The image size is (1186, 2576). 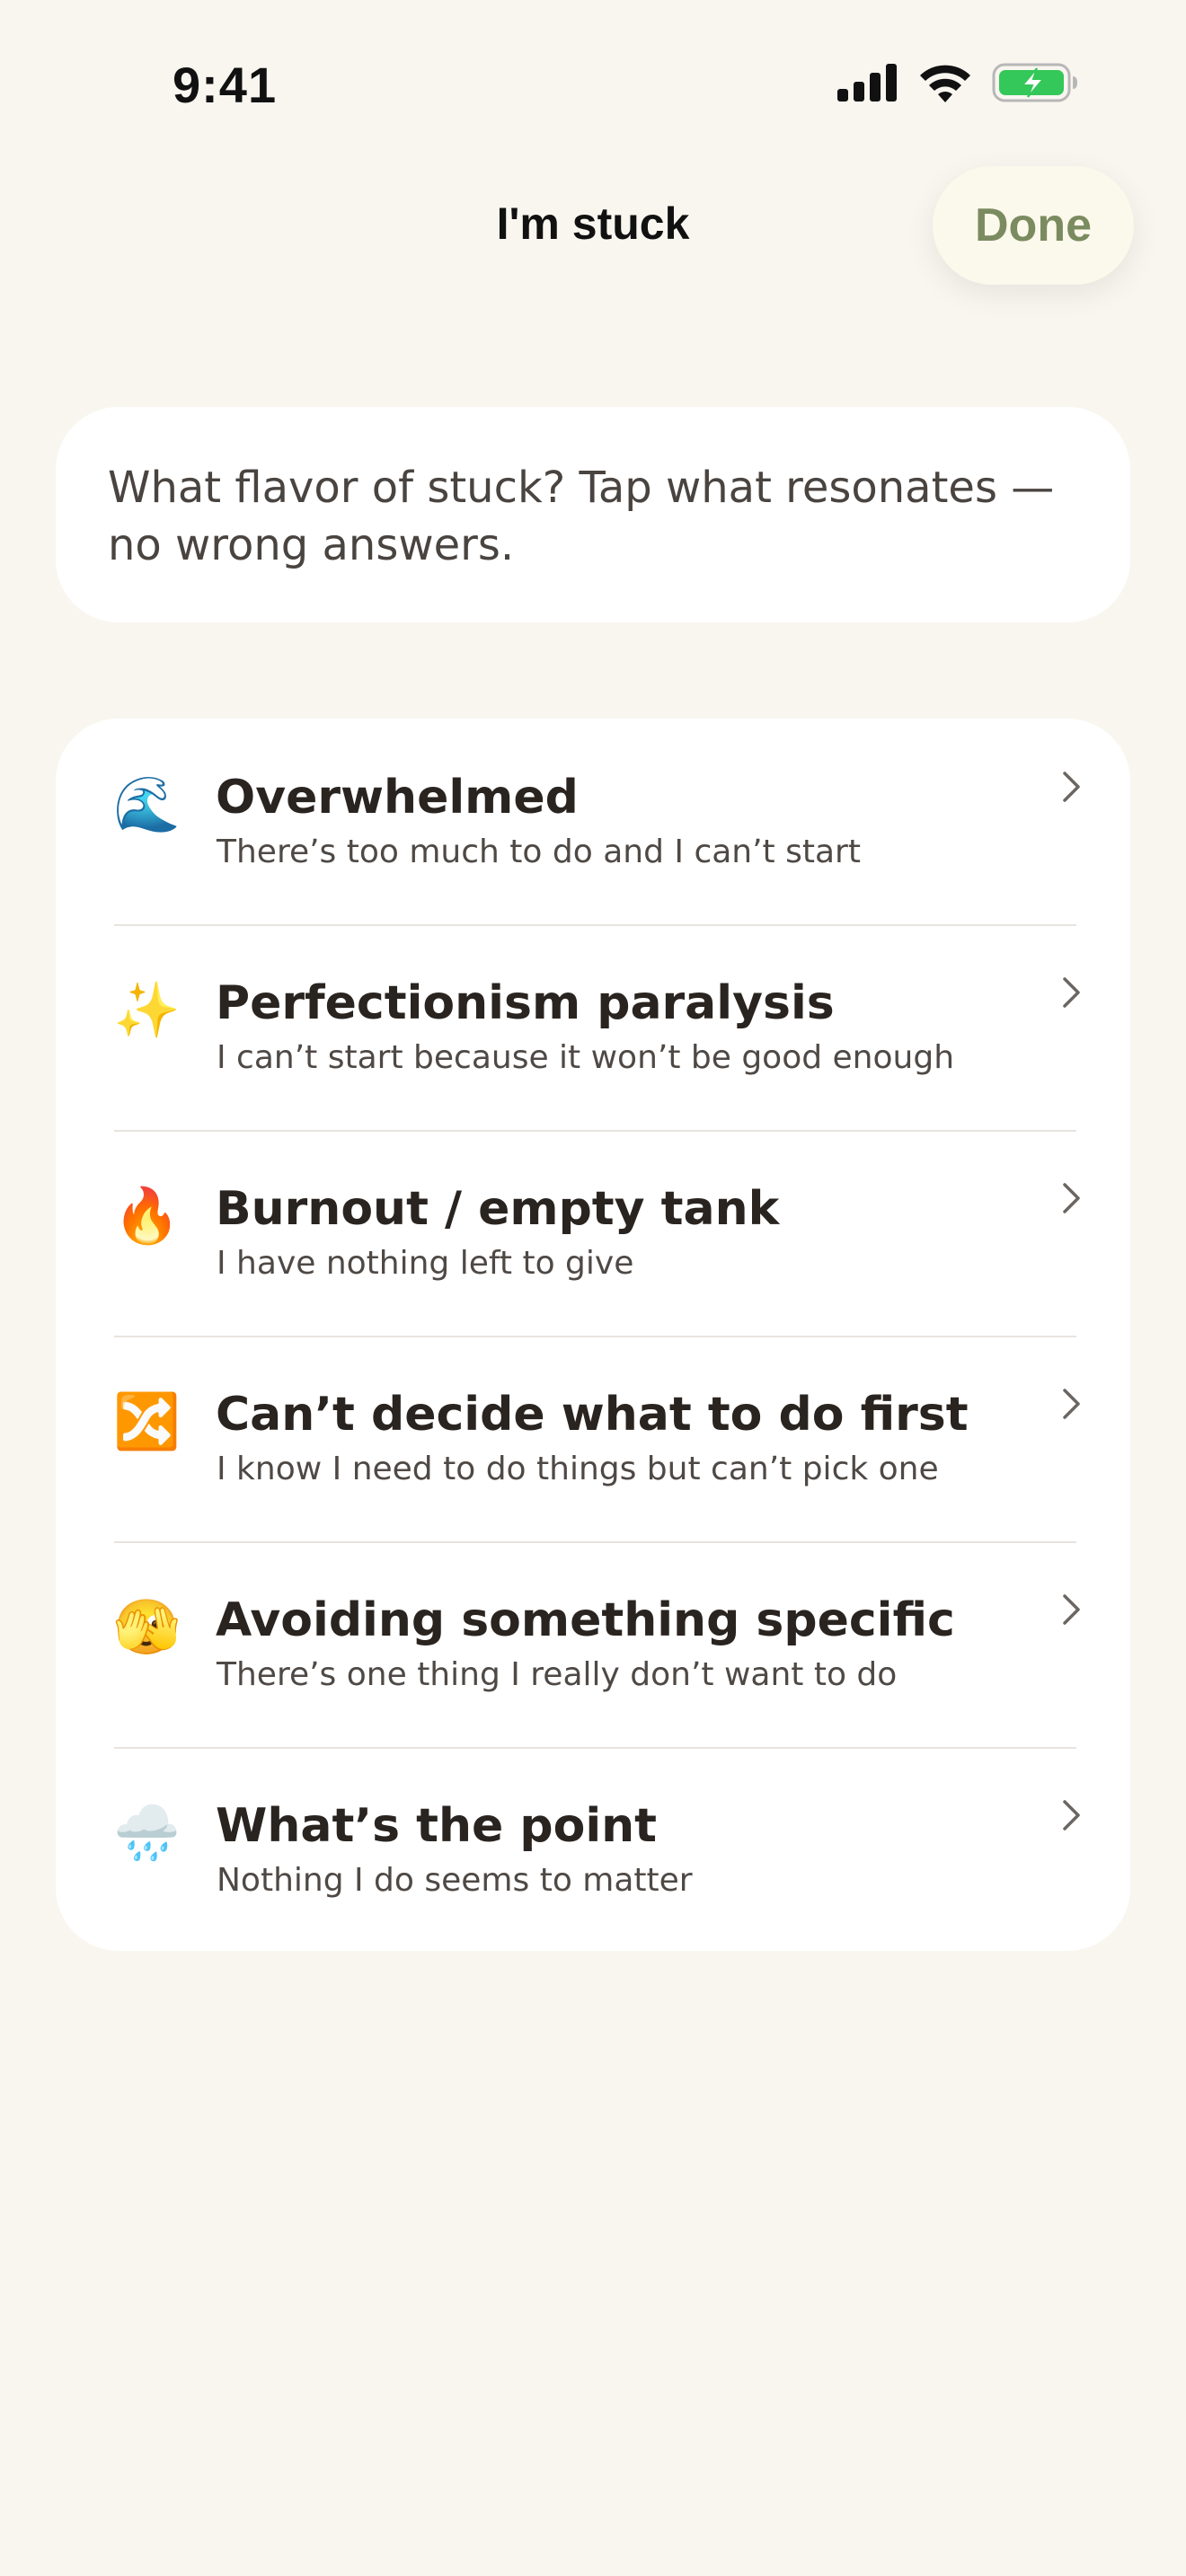 I want to click on option-subtitle: I have nothing left to give, so click(x=425, y=1263).